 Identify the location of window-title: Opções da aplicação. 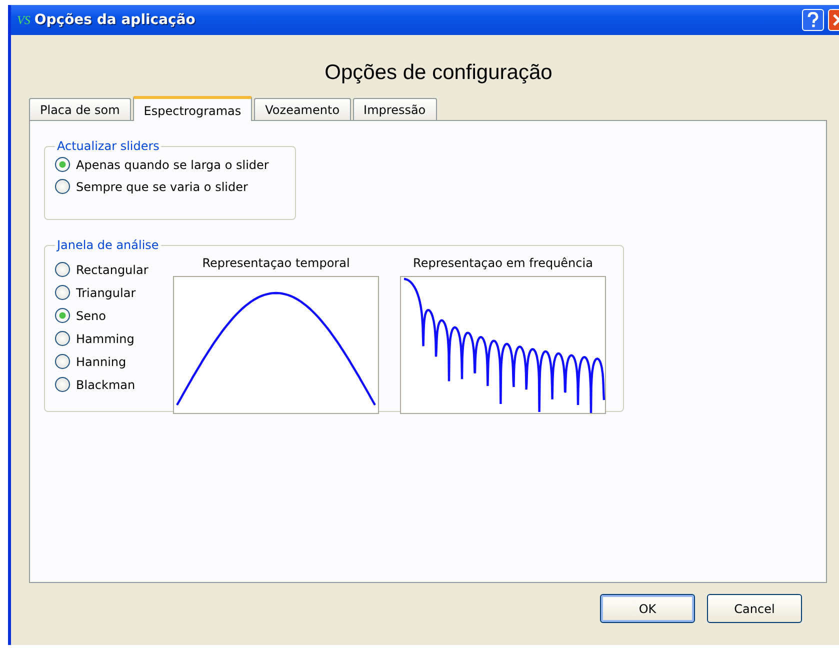
(115, 20).